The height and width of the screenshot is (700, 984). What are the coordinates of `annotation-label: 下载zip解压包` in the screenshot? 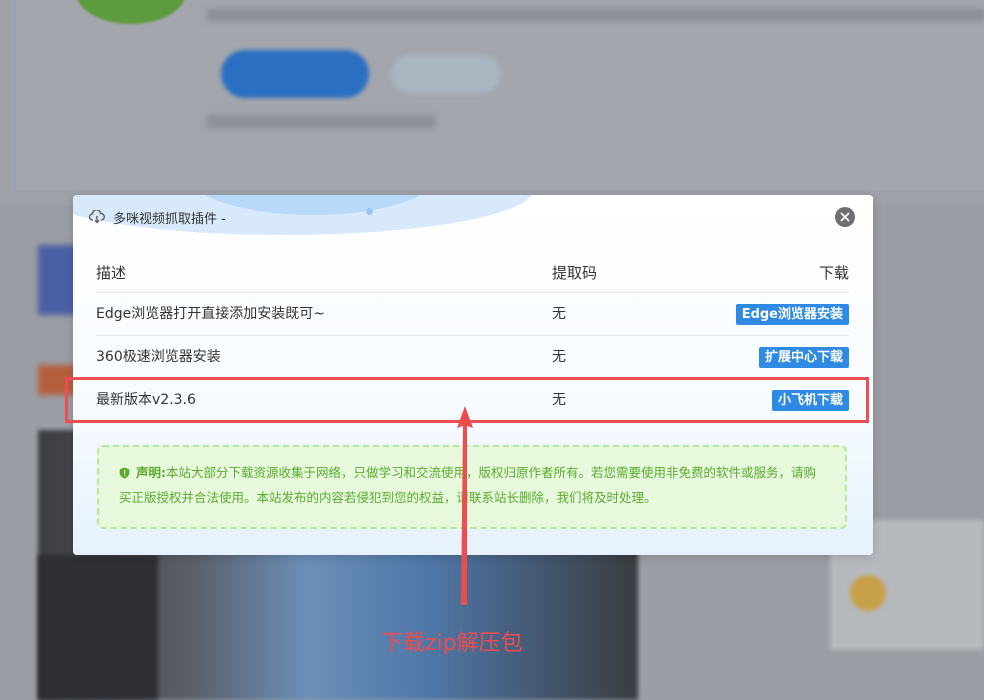 It's located at (452, 643).